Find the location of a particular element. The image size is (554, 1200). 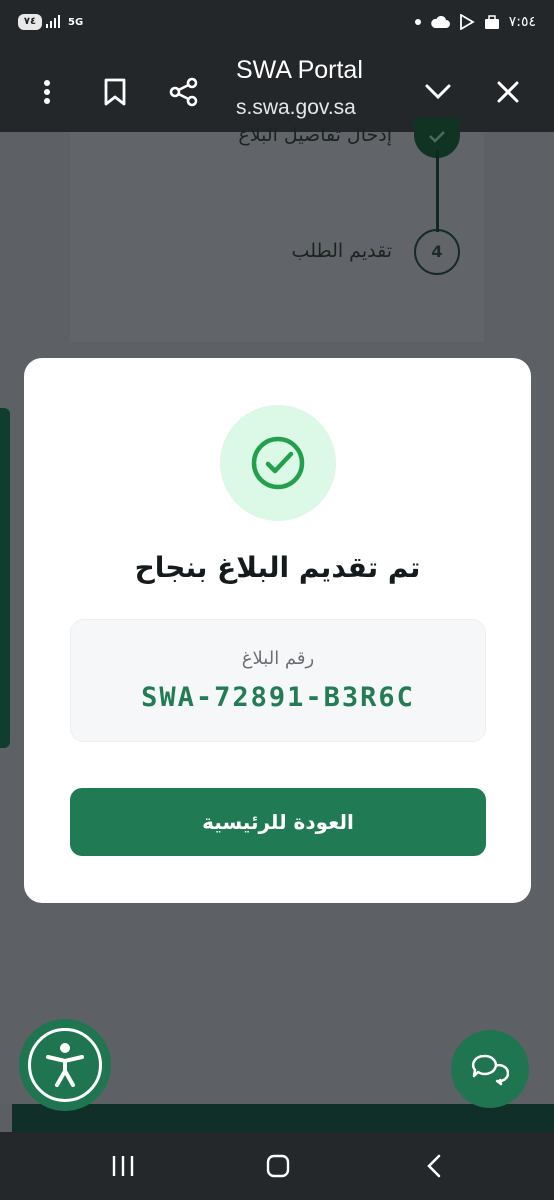

close-icon is located at coordinates (508, 92).